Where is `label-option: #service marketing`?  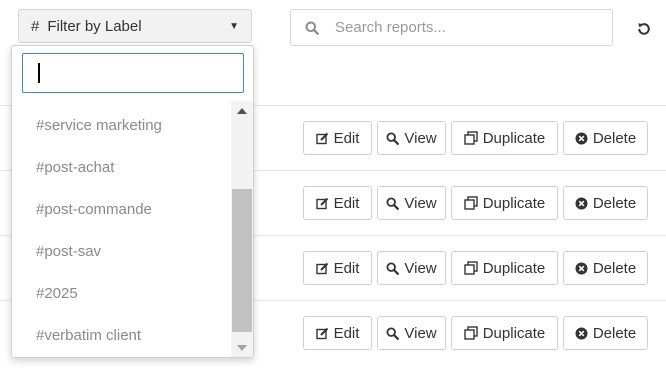 label-option: #service marketing is located at coordinates (121, 125).